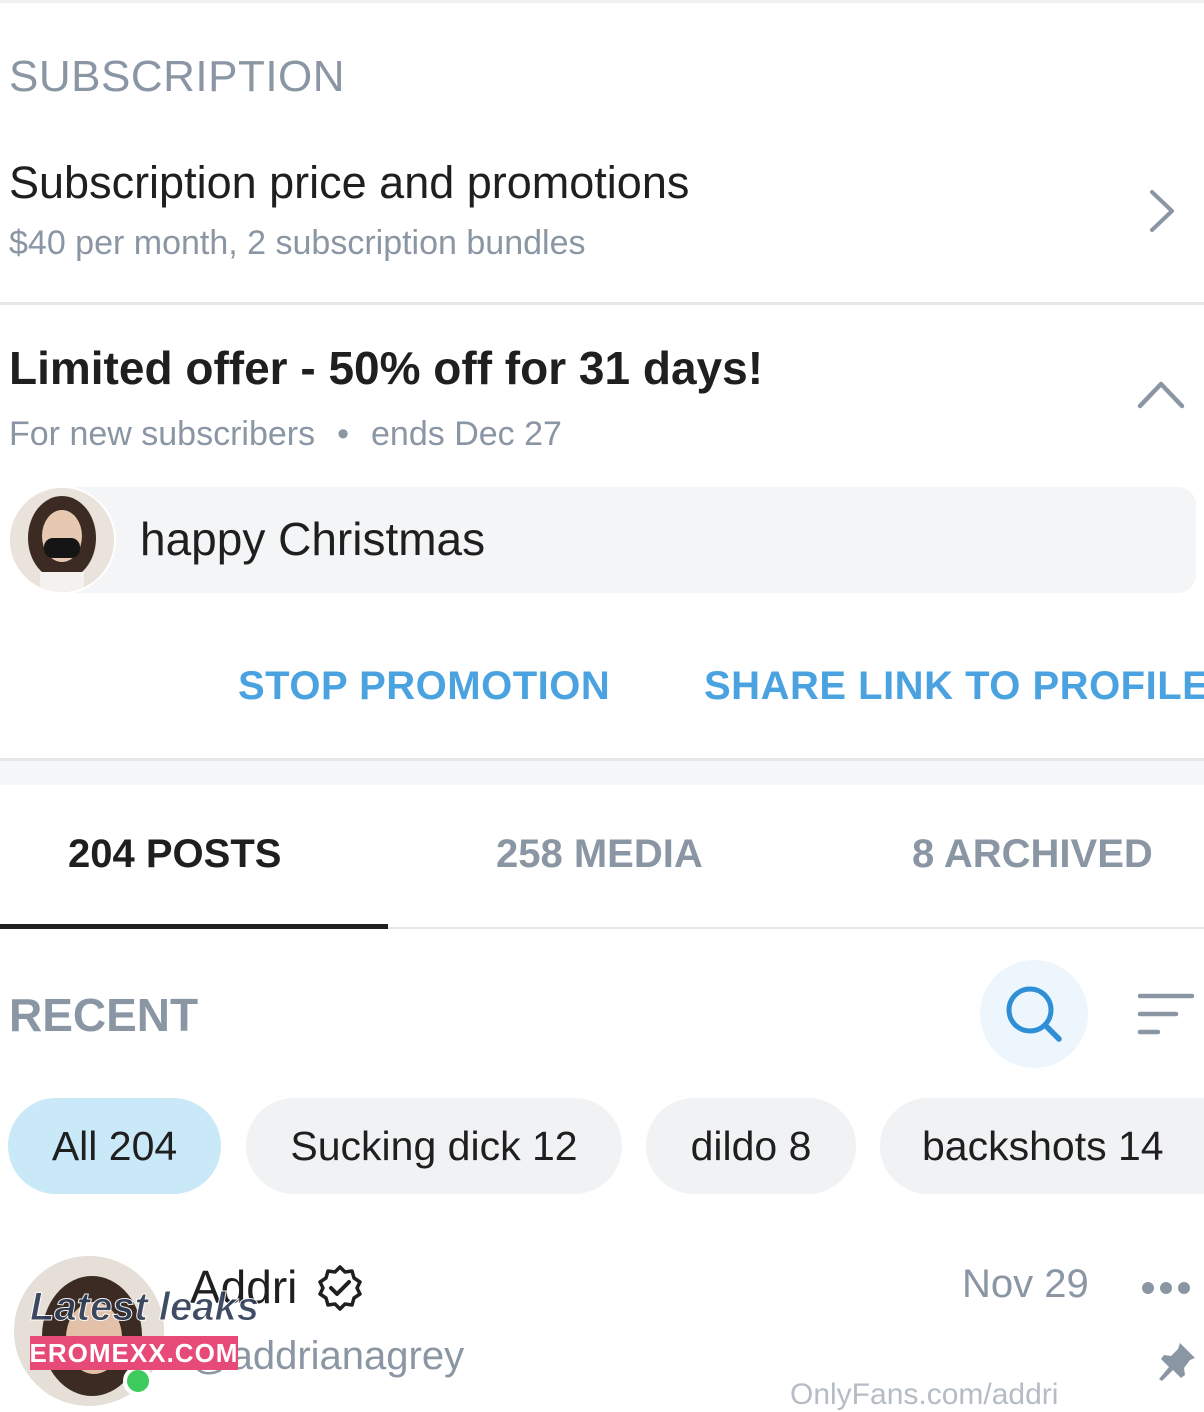 The image size is (1204, 1412). What do you see at coordinates (1032, 854) in the screenshot?
I see `tab-archived: 8 ARCHIVED` at bounding box center [1032, 854].